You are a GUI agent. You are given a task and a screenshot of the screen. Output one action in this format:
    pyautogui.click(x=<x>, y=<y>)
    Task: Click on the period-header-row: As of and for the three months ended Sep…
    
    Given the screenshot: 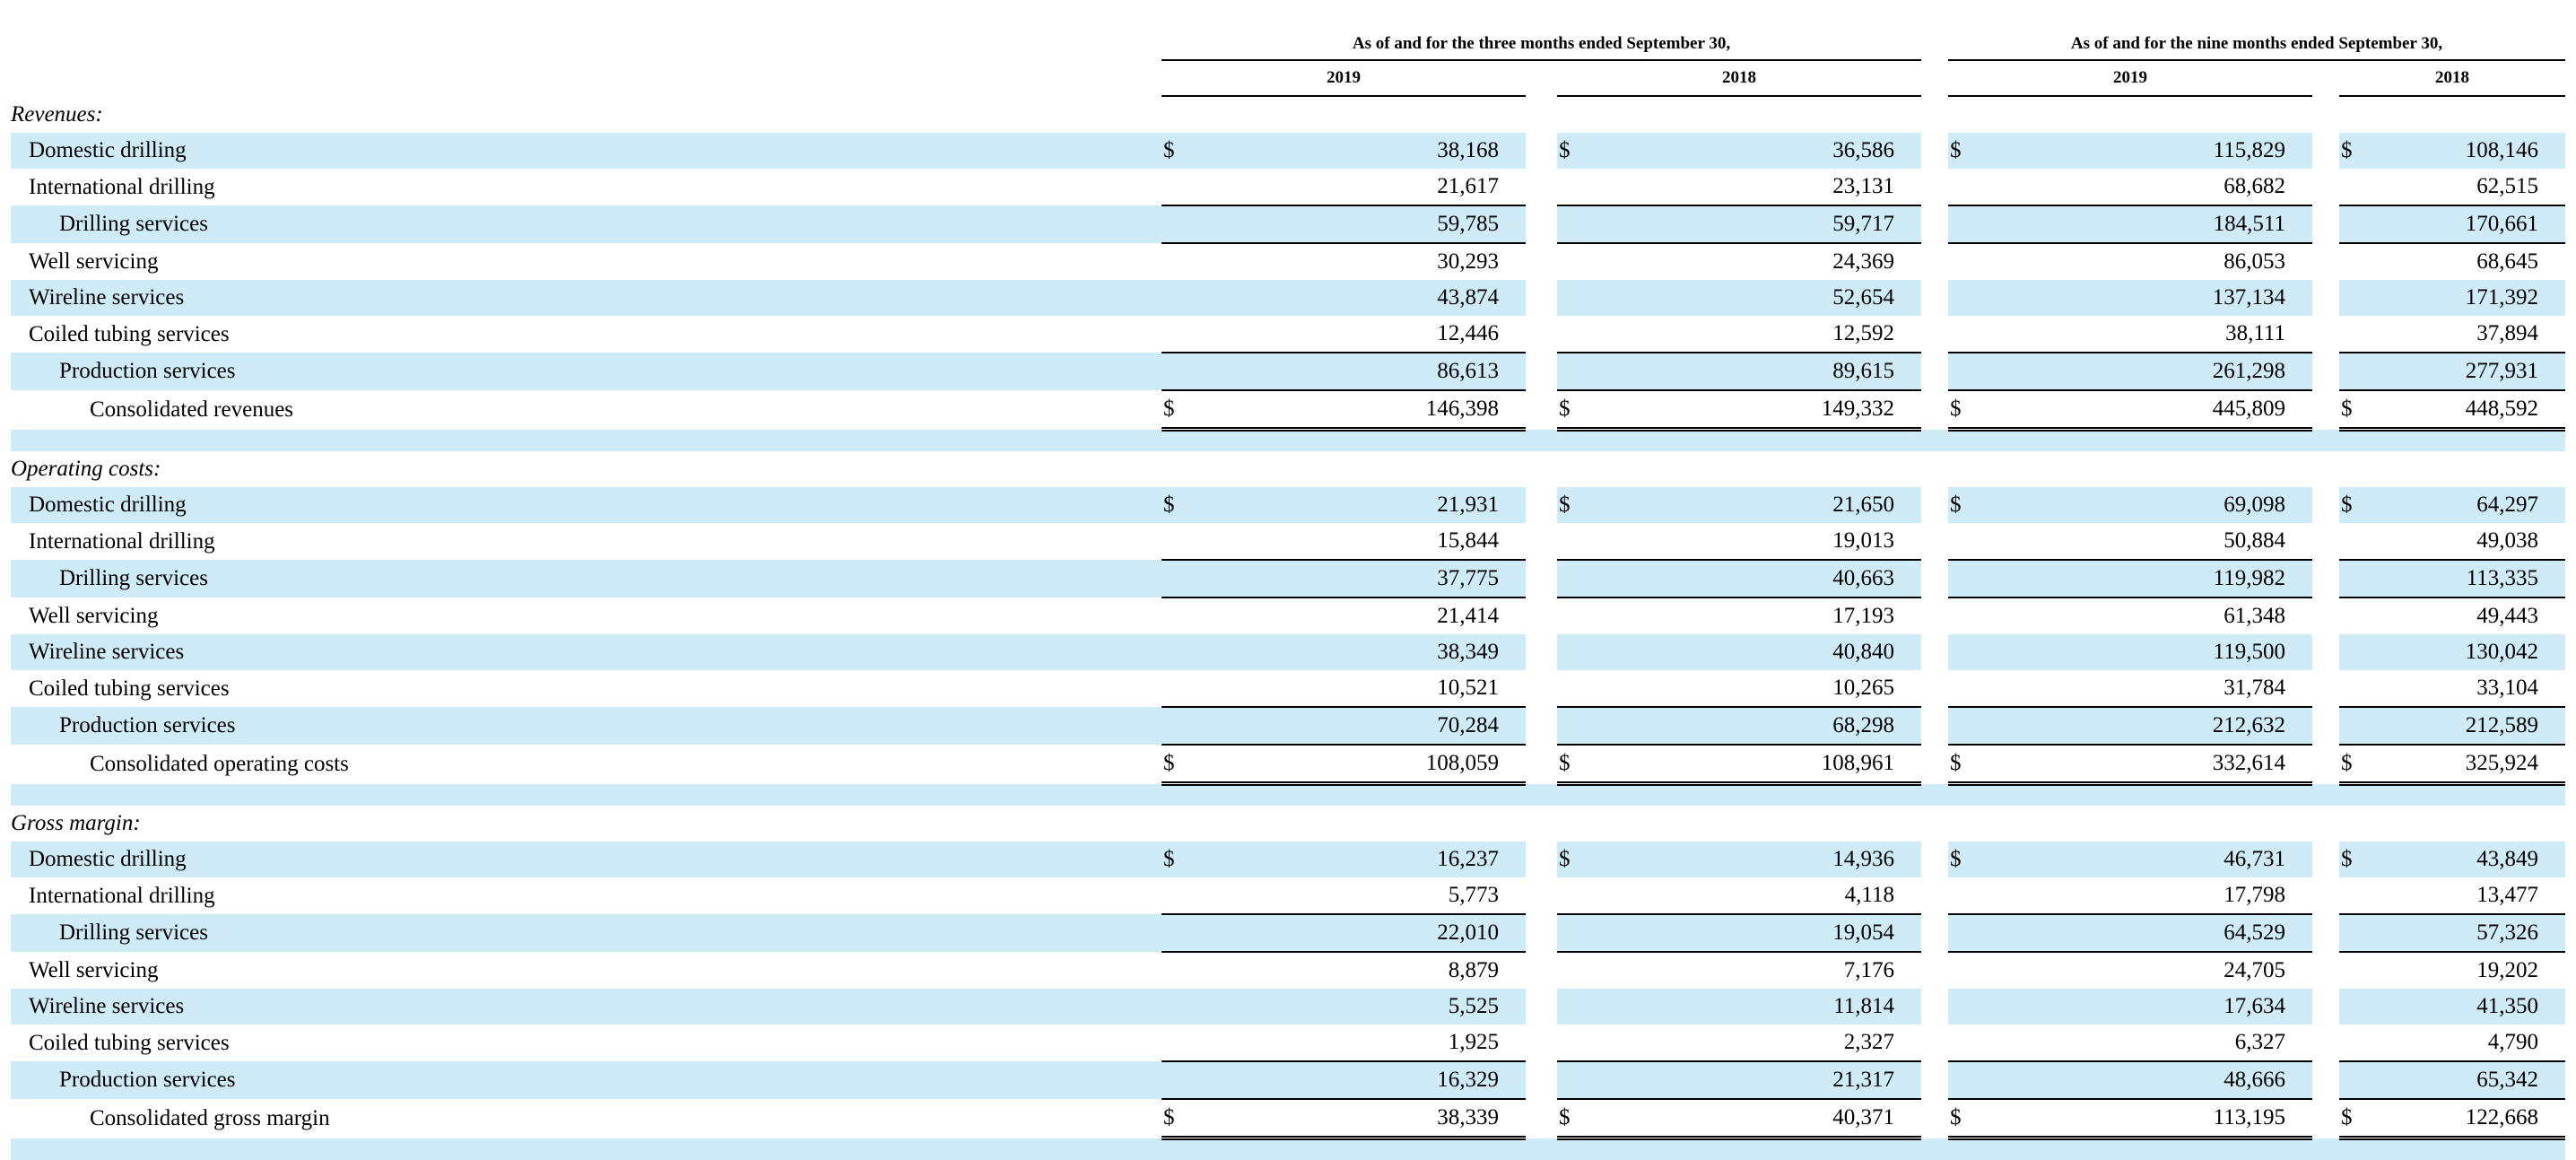 What is the action you would take?
    pyautogui.click(x=1288, y=40)
    